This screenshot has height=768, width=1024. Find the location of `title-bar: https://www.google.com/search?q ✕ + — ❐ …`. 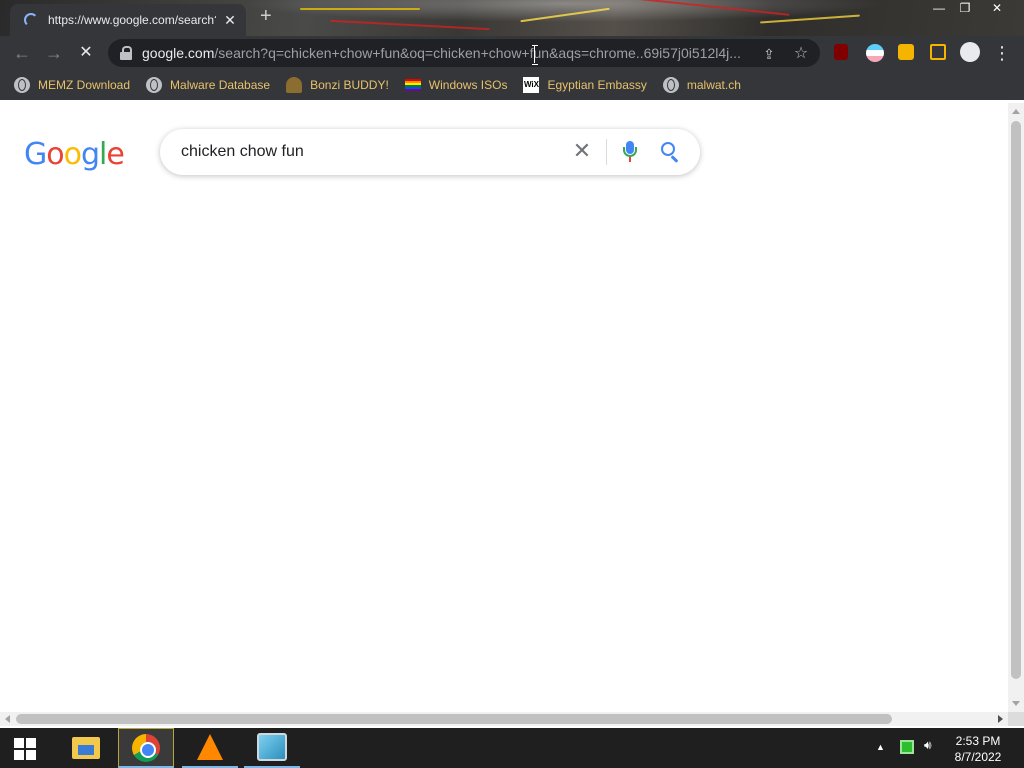

title-bar: https://www.google.com/search?q ✕ + — ❐ … is located at coordinates (512, 18).